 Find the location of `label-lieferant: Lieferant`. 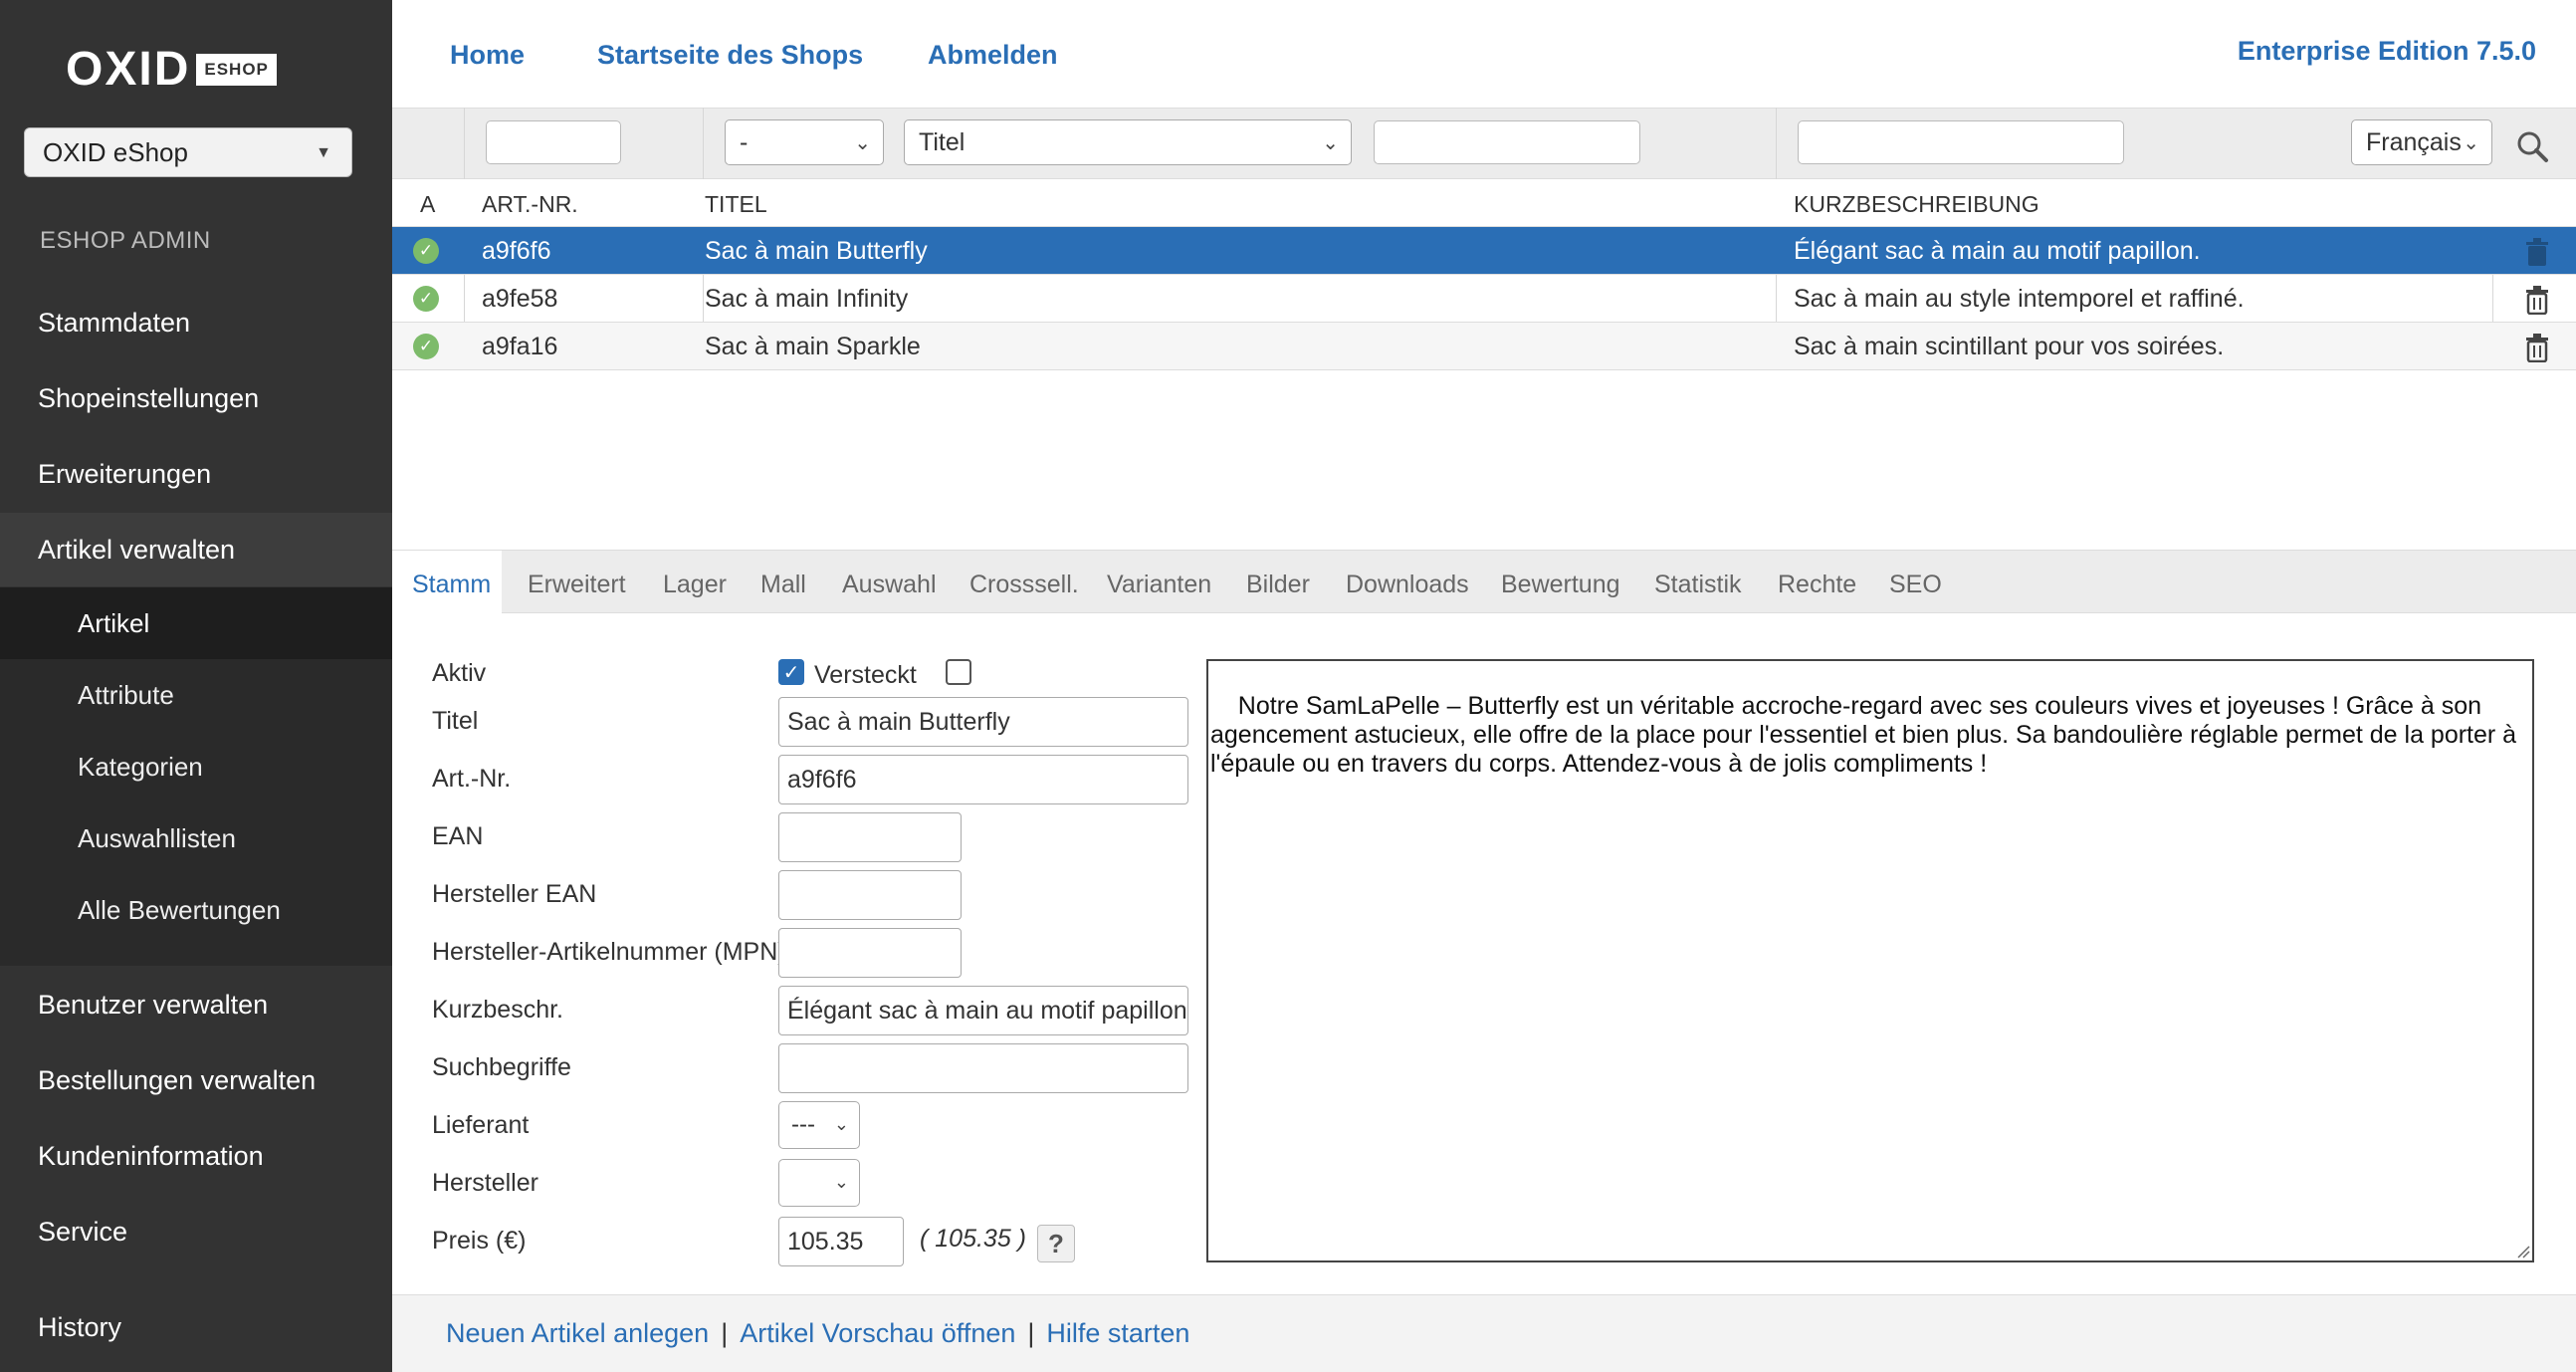

label-lieferant: Lieferant is located at coordinates (481, 1125).